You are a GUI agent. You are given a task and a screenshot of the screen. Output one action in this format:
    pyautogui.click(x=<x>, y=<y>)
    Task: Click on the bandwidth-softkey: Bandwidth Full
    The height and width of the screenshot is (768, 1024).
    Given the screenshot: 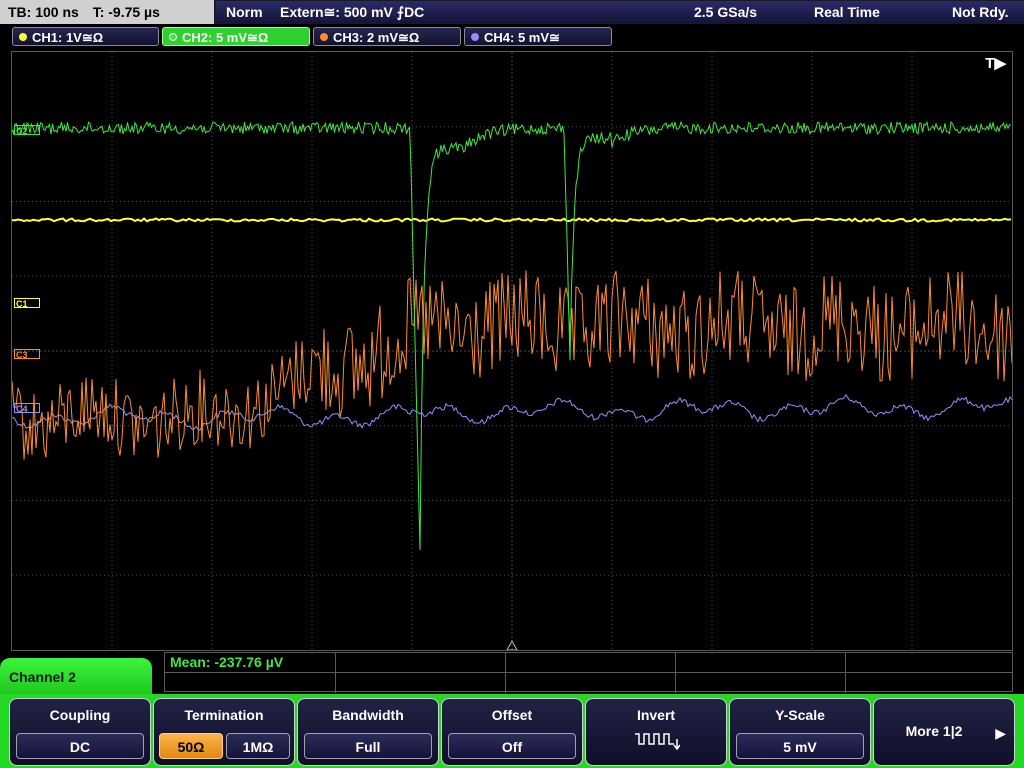 What is the action you would take?
    pyautogui.click(x=368, y=732)
    